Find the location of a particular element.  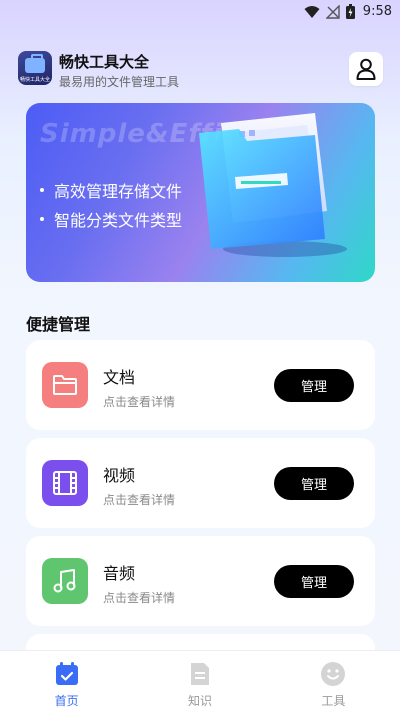

banner-feature-1: 高效管理存储文件 is located at coordinates (111, 190).